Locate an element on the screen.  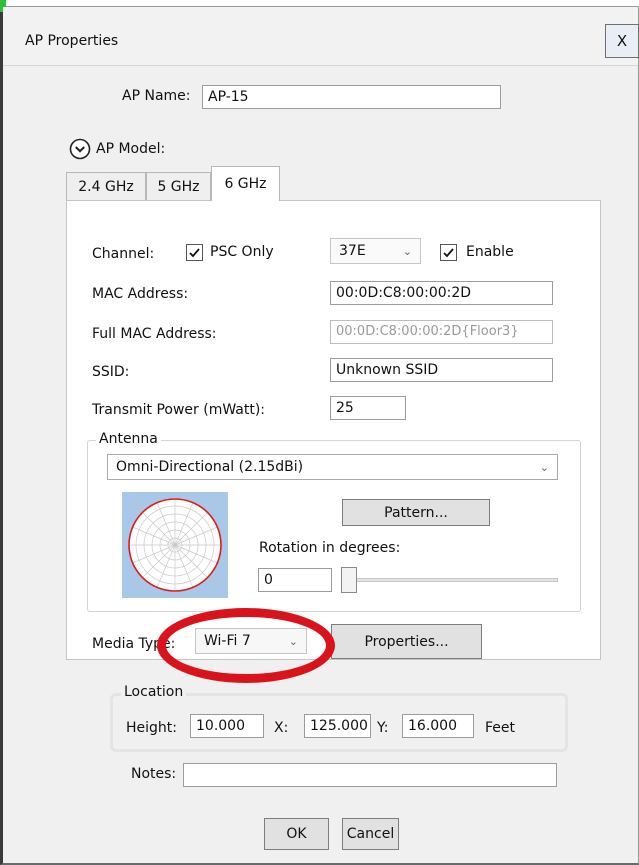
transmit-power-label: Transmit Power (mWatt): is located at coordinates (179, 410).